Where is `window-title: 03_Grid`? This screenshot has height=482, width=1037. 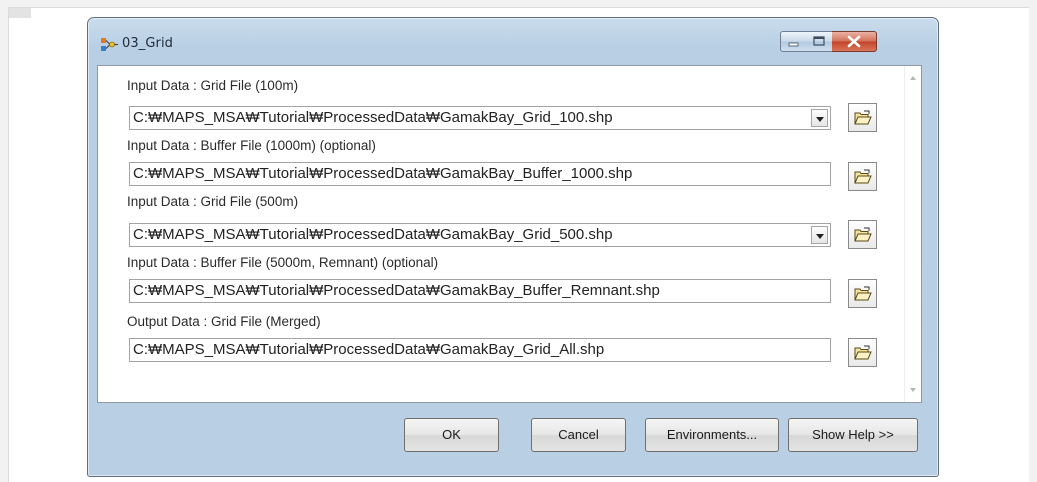
window-title: 03_Grid is located at coordinates (148, 43).